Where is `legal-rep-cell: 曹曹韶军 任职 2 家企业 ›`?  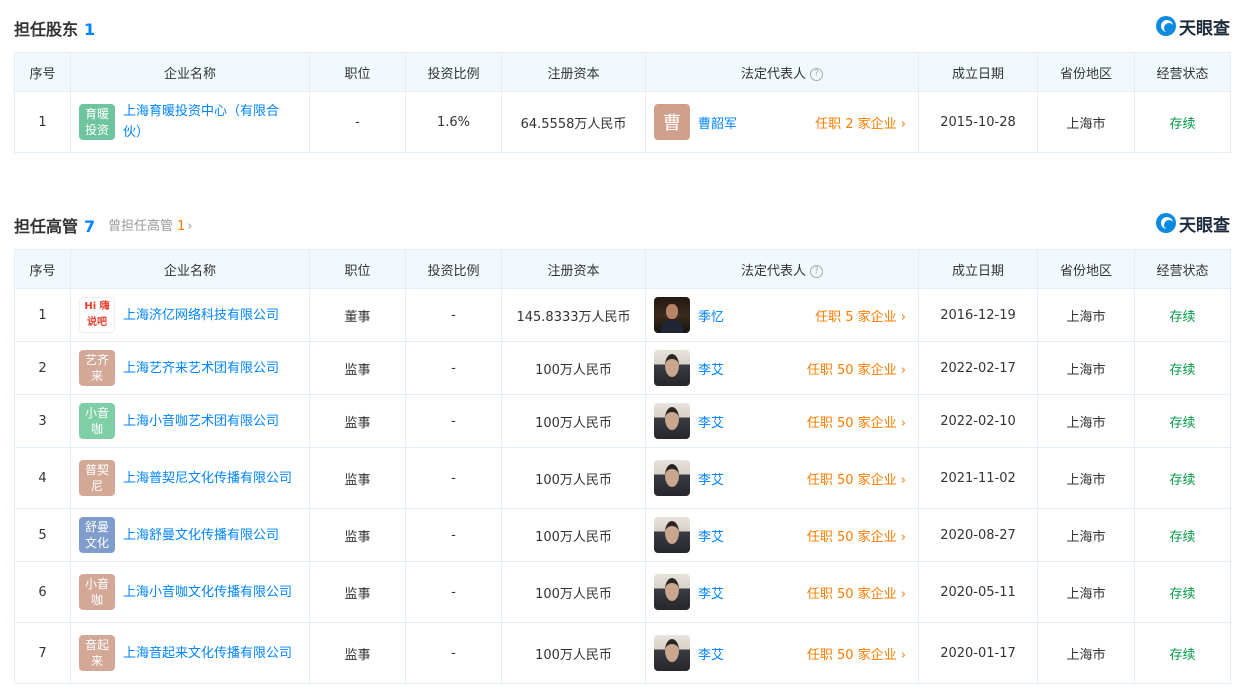
legal-rep-cell: 曹曹韶军 任职 2 家企业 › is located at coordinates (782, 122).